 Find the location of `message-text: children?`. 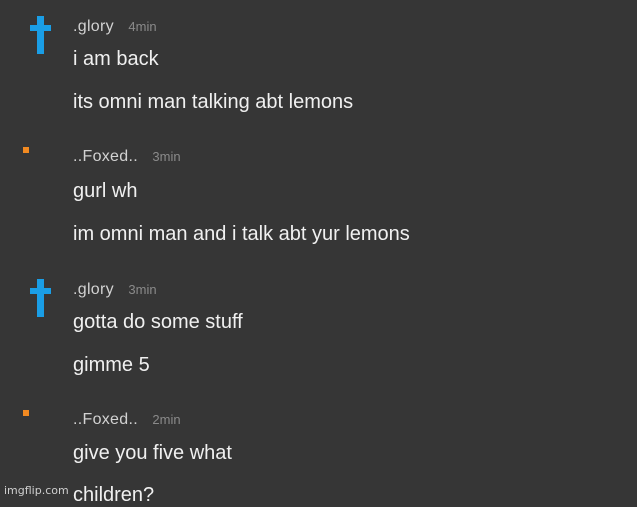

message-text: children? is located at coordinates (114, 495).